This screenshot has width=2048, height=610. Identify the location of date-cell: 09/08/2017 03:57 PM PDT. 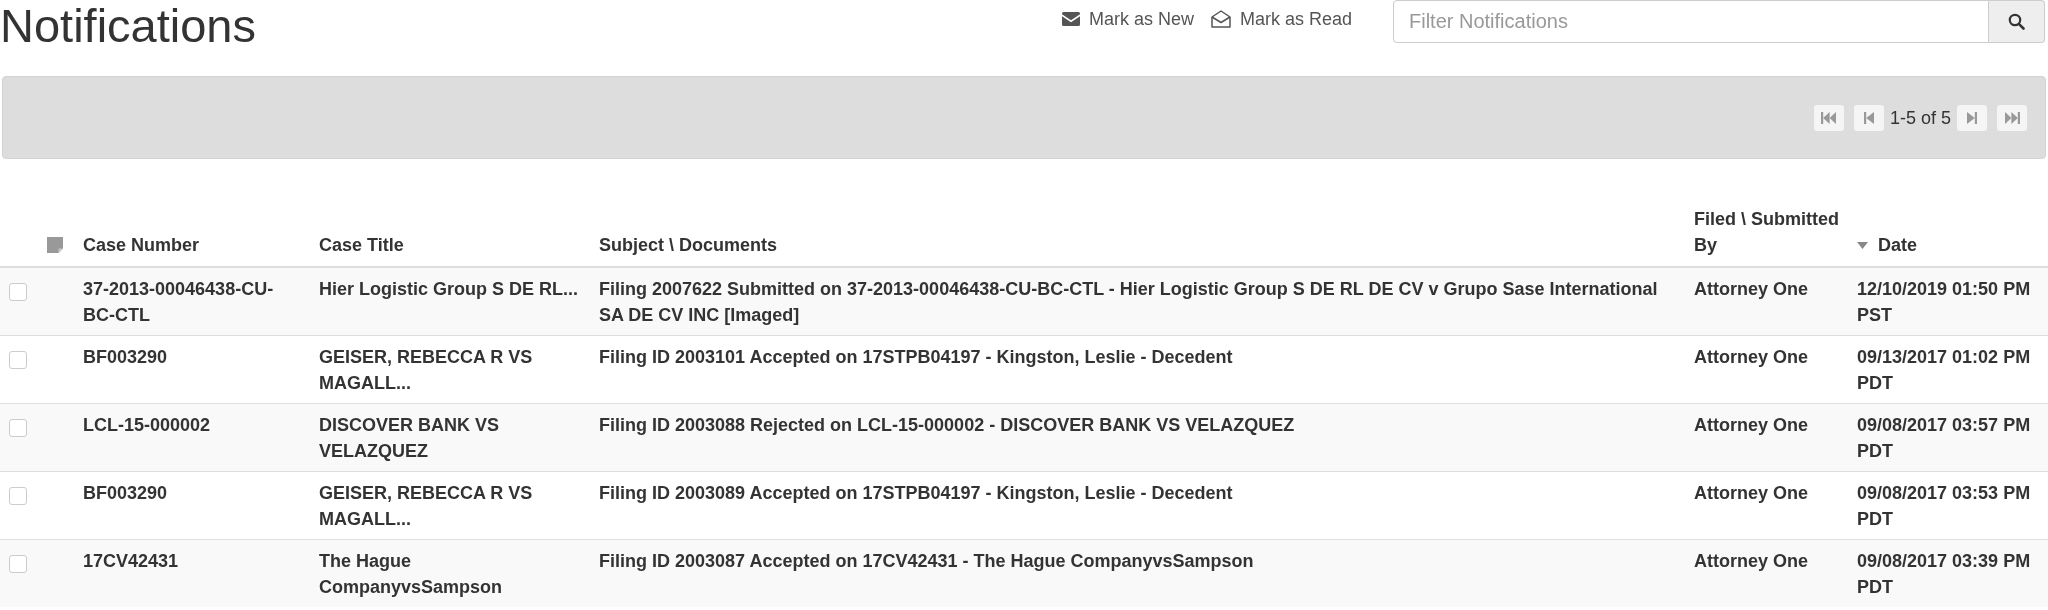
(1948, 437).